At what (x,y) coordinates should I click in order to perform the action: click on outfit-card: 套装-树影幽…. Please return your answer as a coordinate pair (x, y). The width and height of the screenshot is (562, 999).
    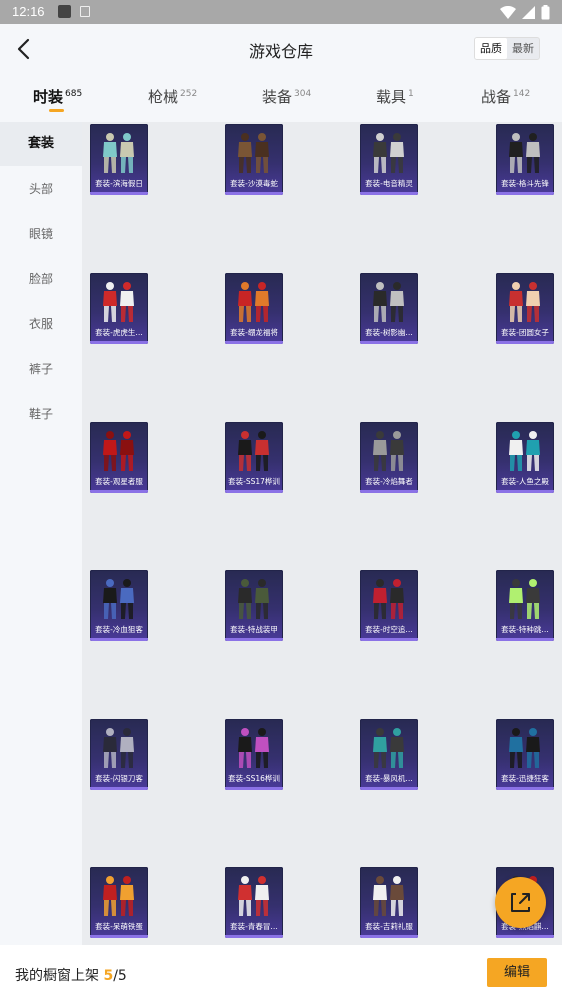
    Looking at the image, I should click on (389, 308).